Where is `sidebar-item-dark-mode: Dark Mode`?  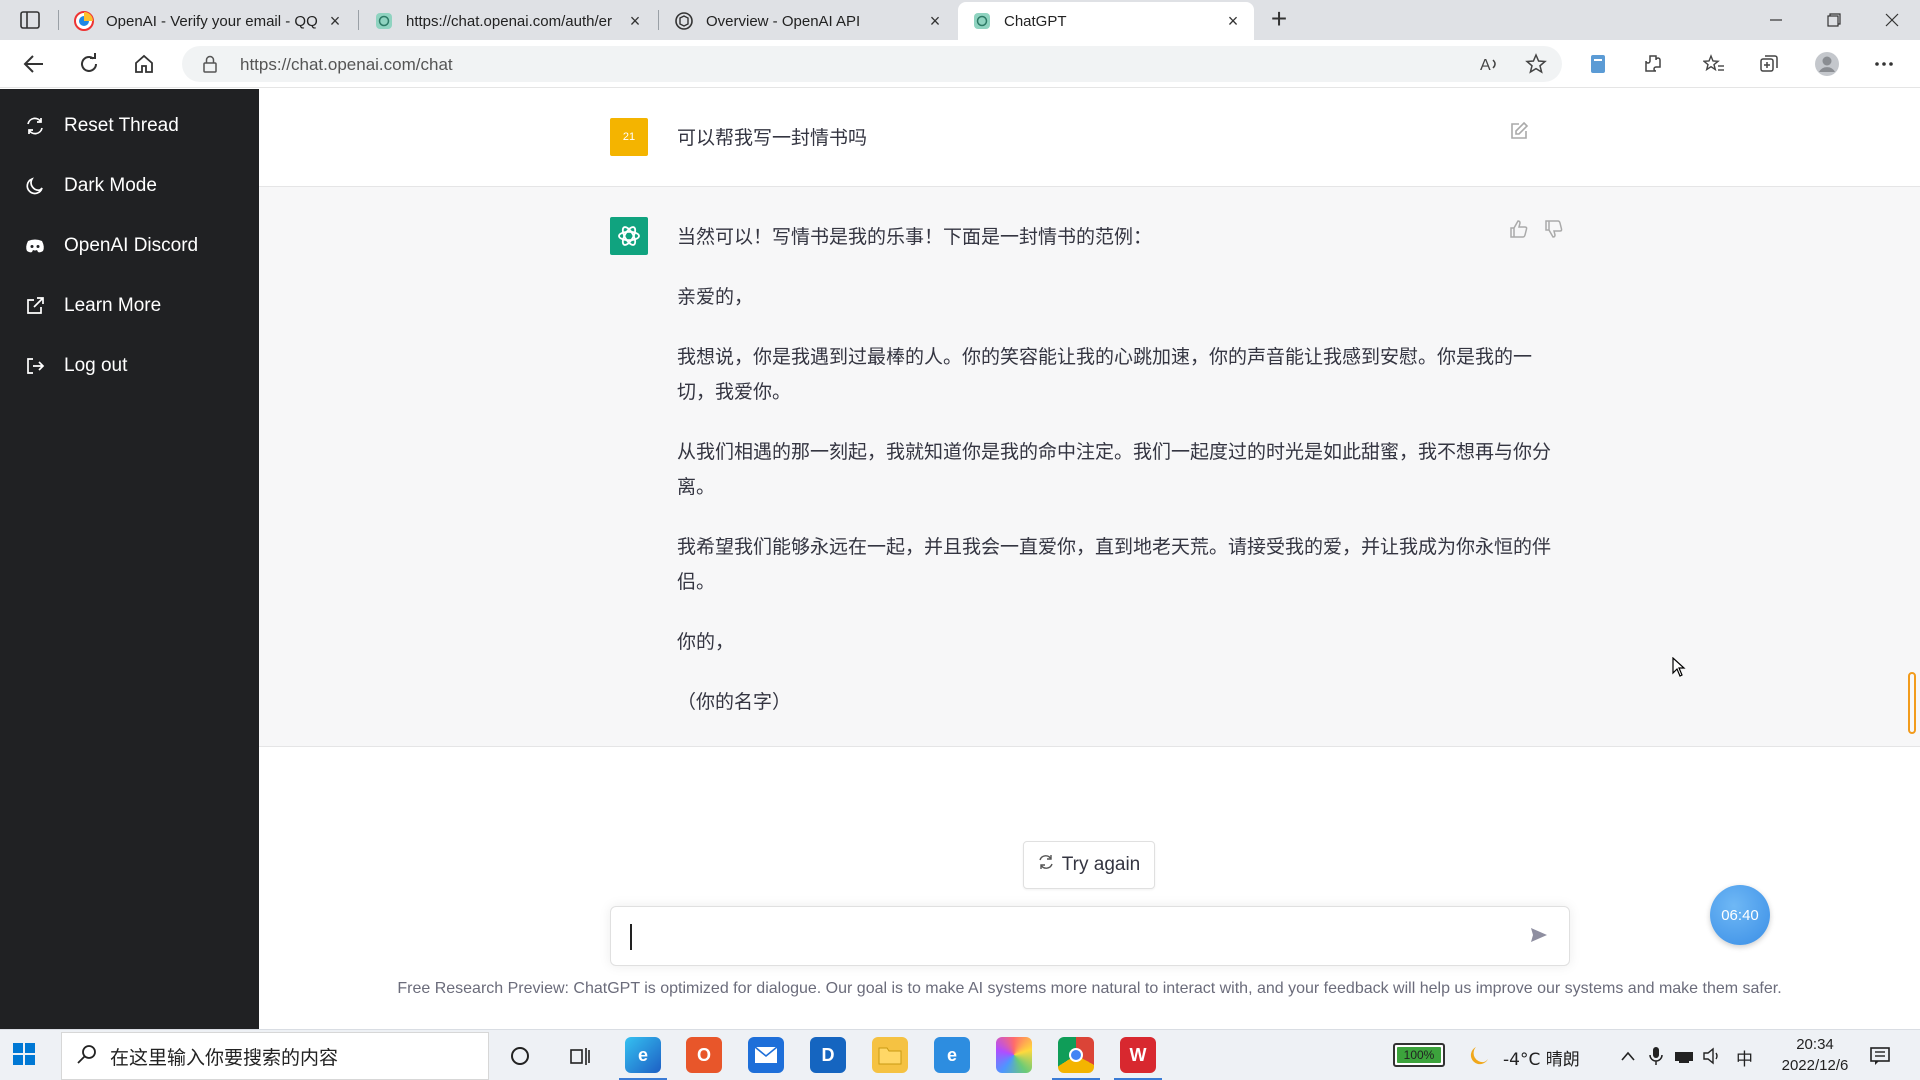
sidebar-item-dark-mode: Dark Mode is located at coordinates (129, 186).